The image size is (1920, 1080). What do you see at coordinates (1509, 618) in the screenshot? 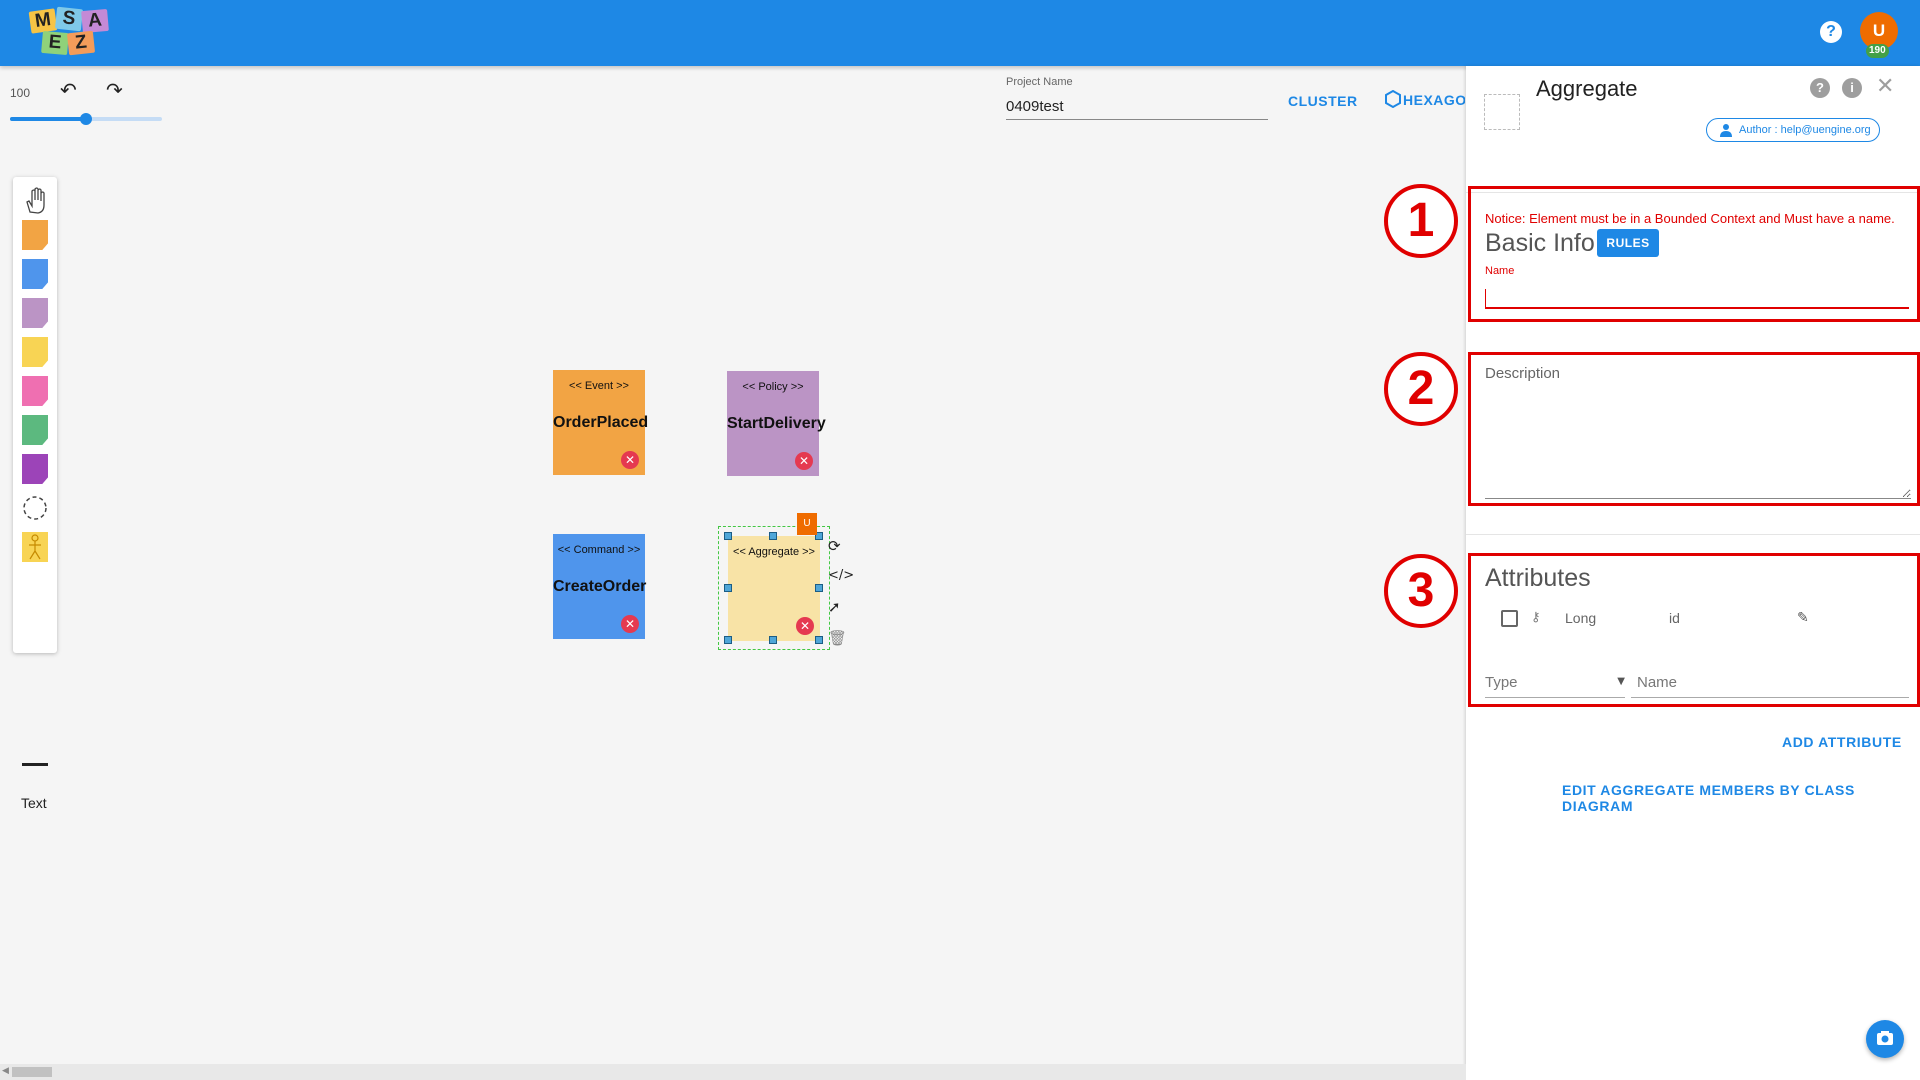
I see `attribute-checkbox` at bounding box center [1509, 618].